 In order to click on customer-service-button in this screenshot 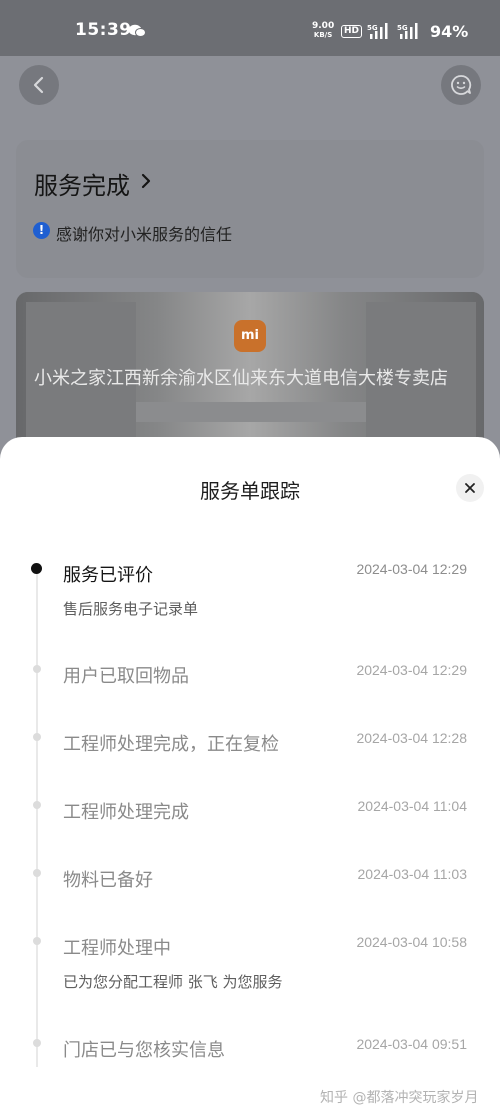, I will do `click(461, 85)`.